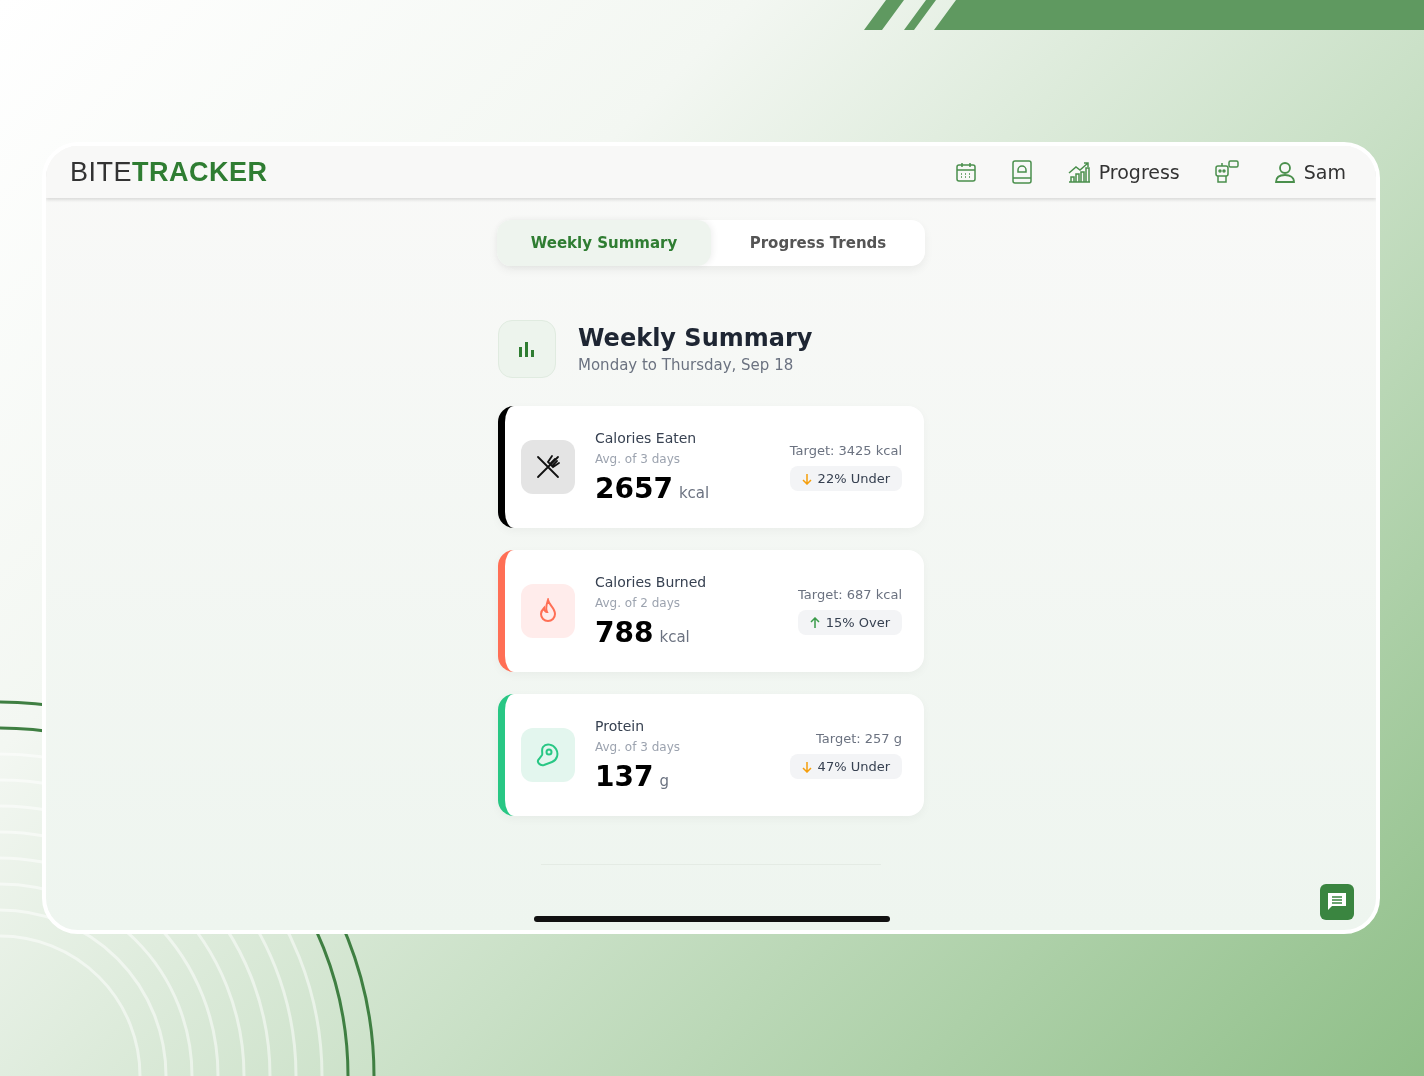  I want to click on chart-nav-button: Progress, so click(1123, 172).